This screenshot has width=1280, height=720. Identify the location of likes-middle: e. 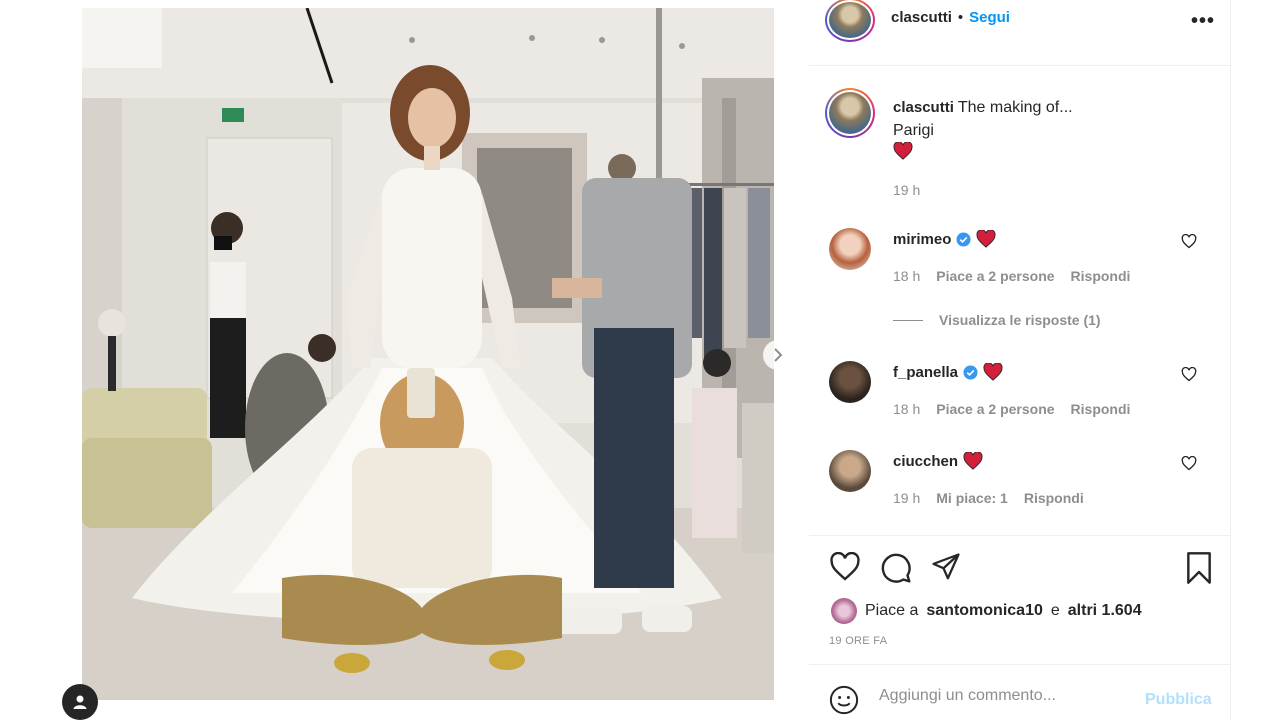
(1055, 610).